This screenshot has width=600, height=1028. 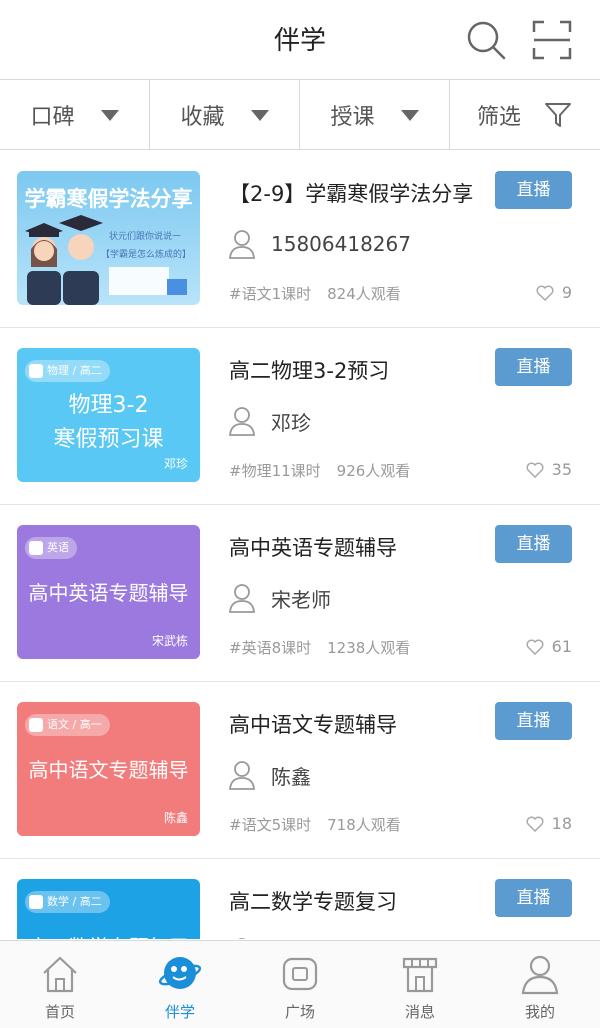 I want to click on course-thumbnail: 英语 高中英语专题辅导 宋武栋, so click(x=108, y=592).